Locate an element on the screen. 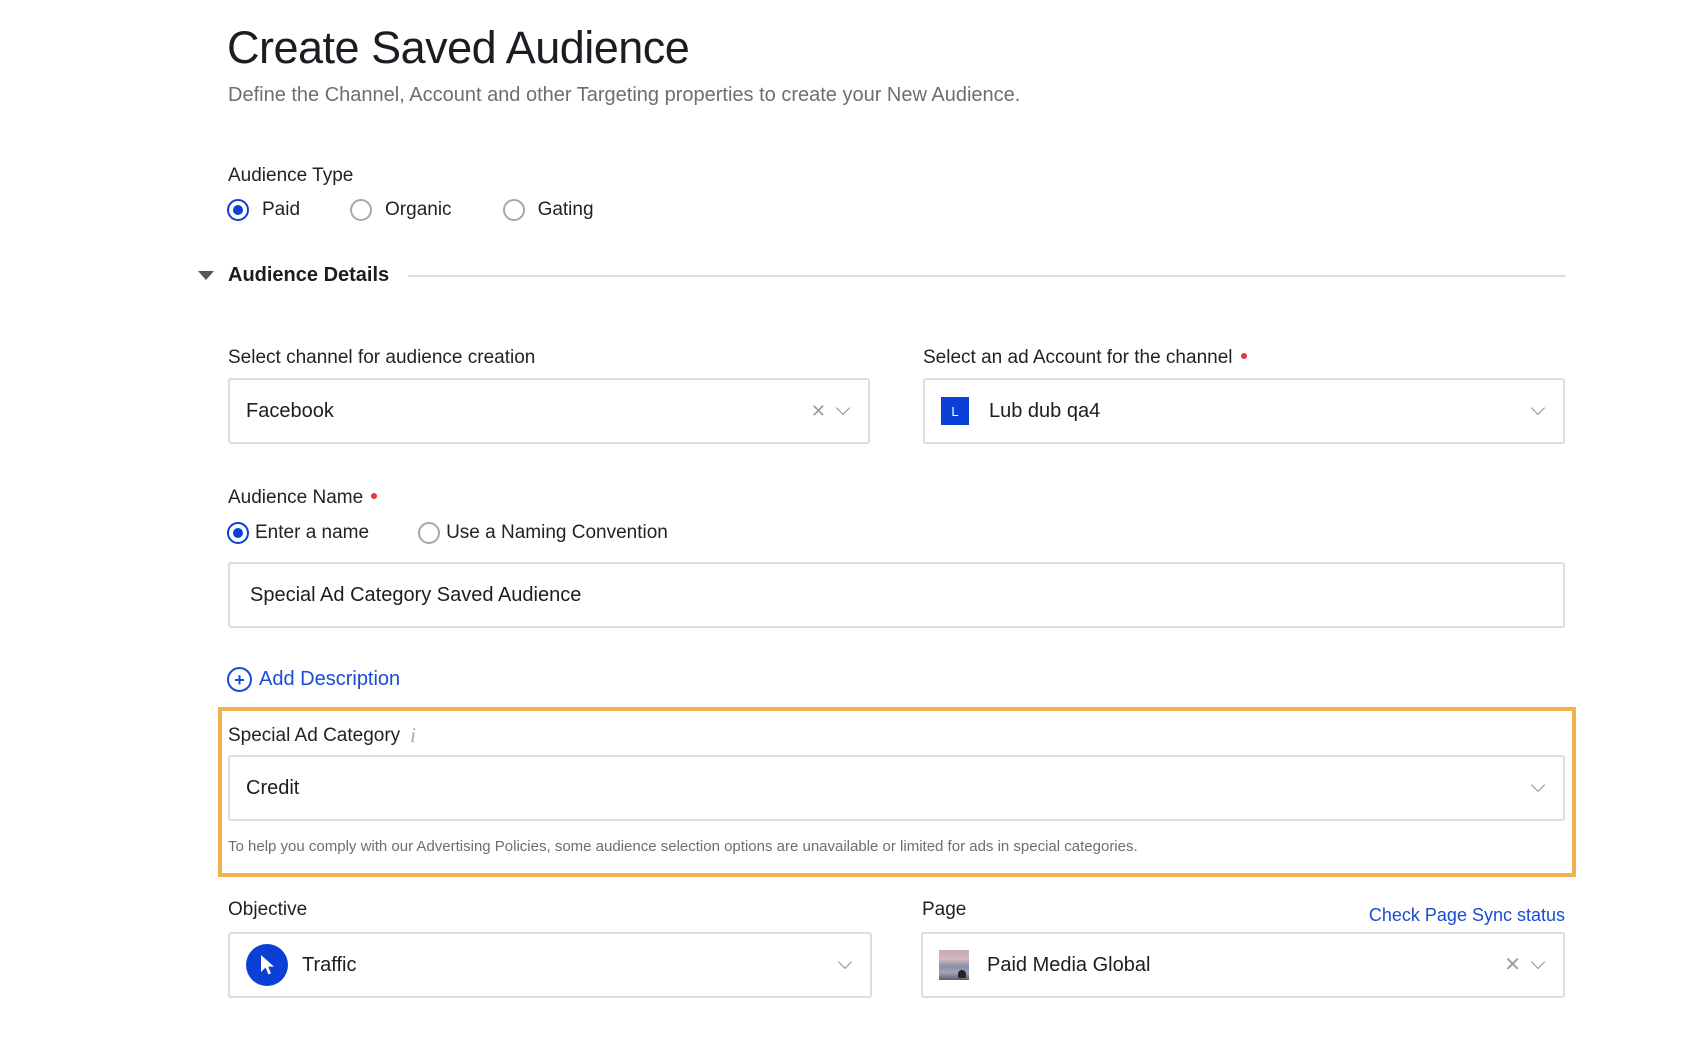  objective-label: Objective is located at coordinates (268, 909).